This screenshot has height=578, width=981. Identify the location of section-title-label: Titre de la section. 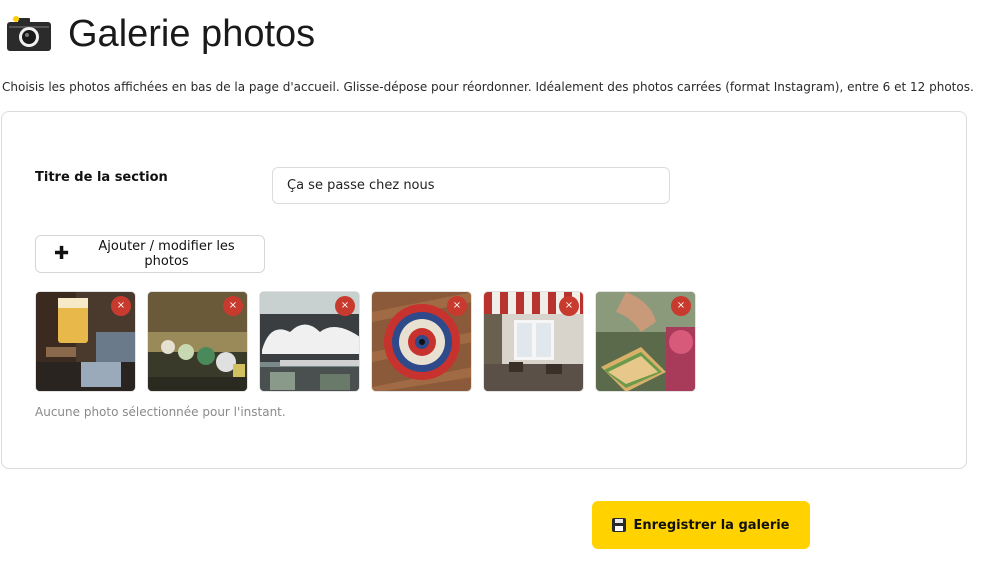
(101, 177).